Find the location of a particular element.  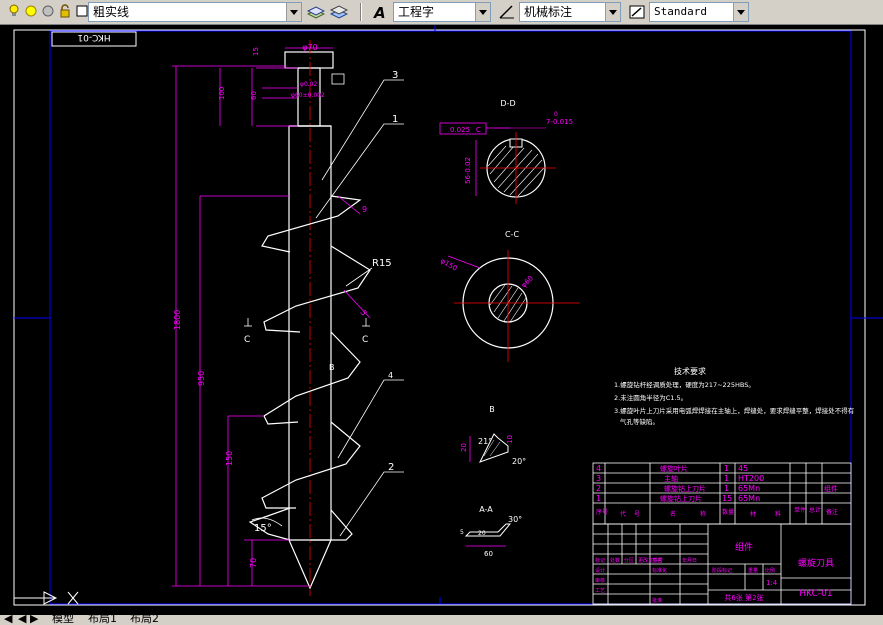

tech-req-line-1: 1.螺旋钻杆经调质处理，硬度为217~225HBS。 is located at coordinates (684, 384).